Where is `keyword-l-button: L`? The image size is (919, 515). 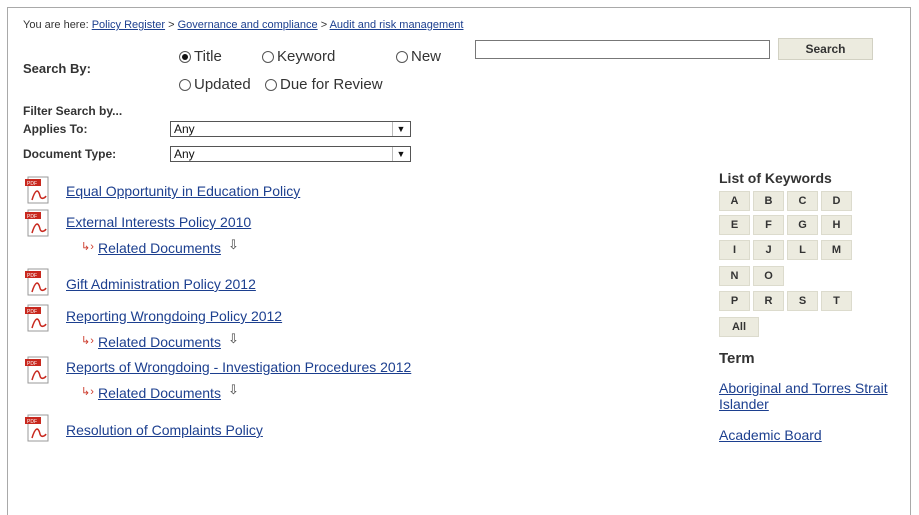 keyword-l-button: L is located at coordinates (802, 250).